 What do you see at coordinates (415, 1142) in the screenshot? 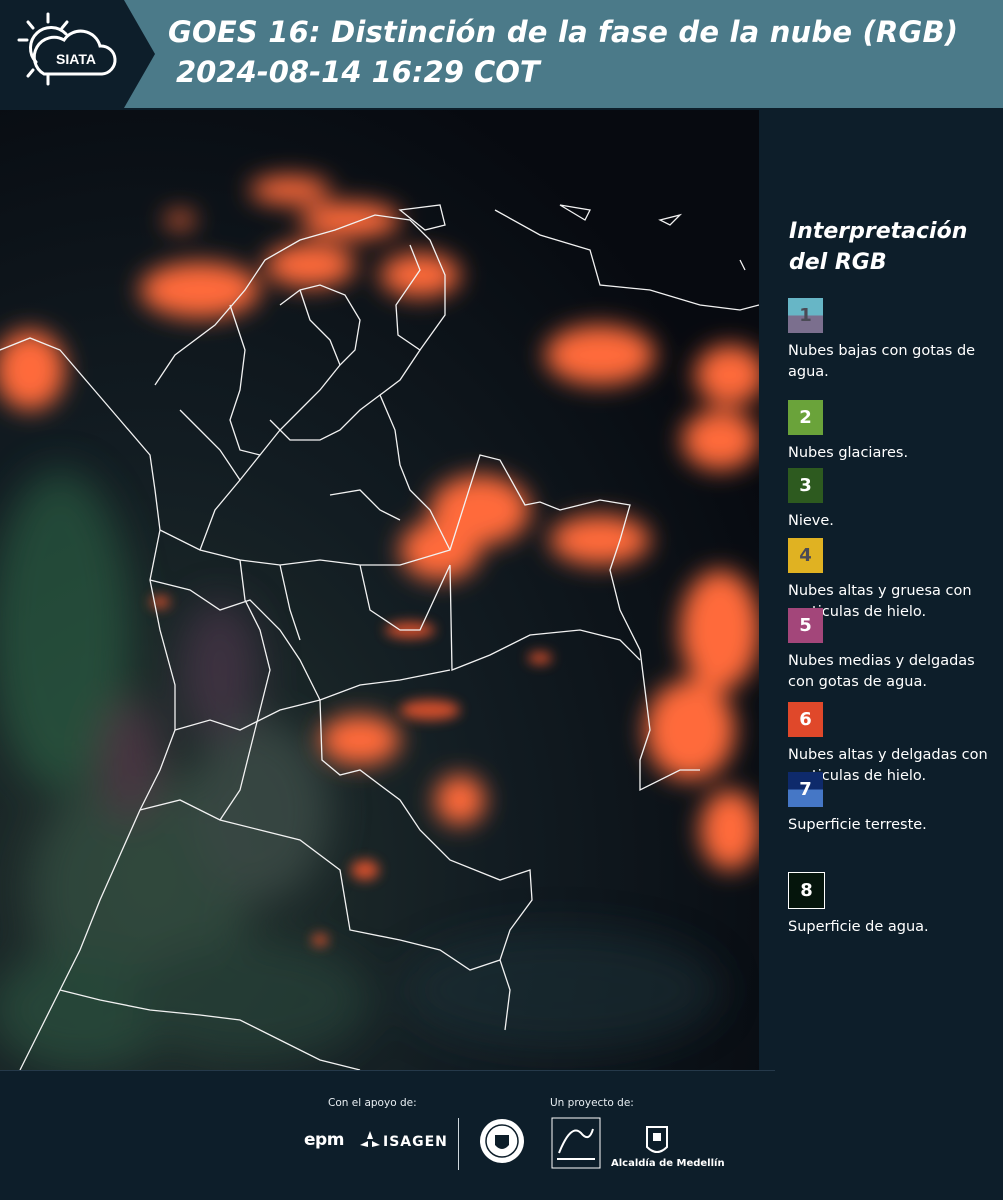
I see `isagen-logo: ISAGEN` at bounding box center [415, 1142].